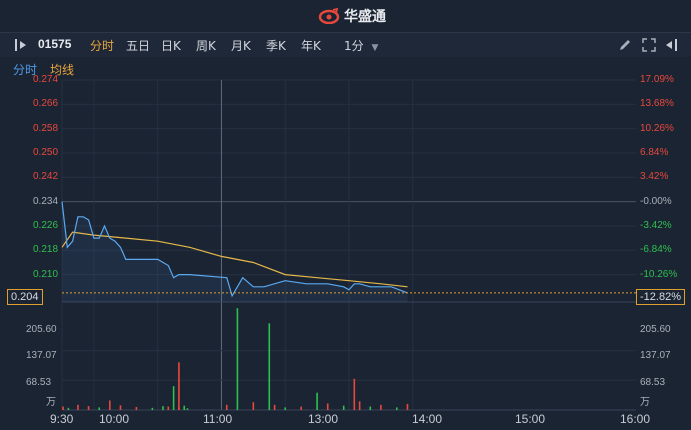 This screenshot has width=691, height=430. Describe the element at coordinates (62, 419) in the screenshot. I see `x-tick-label: 9:30` at that location.